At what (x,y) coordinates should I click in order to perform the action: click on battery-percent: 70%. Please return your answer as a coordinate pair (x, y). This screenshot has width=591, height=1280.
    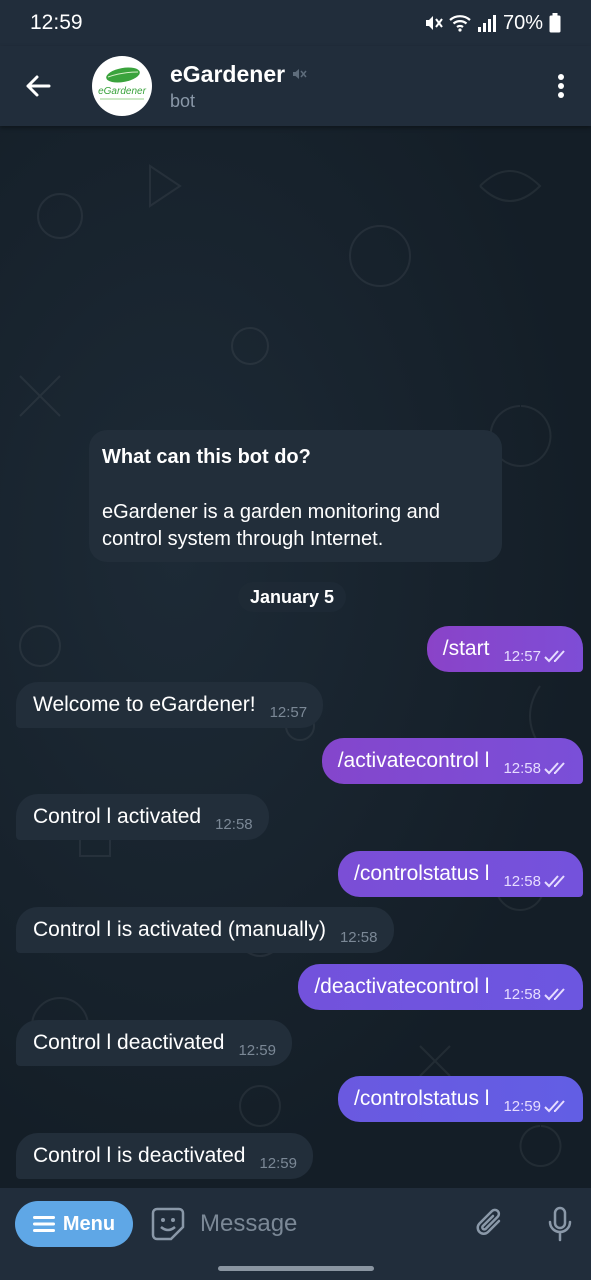
    Looking at the image, I should click on (522, 22).